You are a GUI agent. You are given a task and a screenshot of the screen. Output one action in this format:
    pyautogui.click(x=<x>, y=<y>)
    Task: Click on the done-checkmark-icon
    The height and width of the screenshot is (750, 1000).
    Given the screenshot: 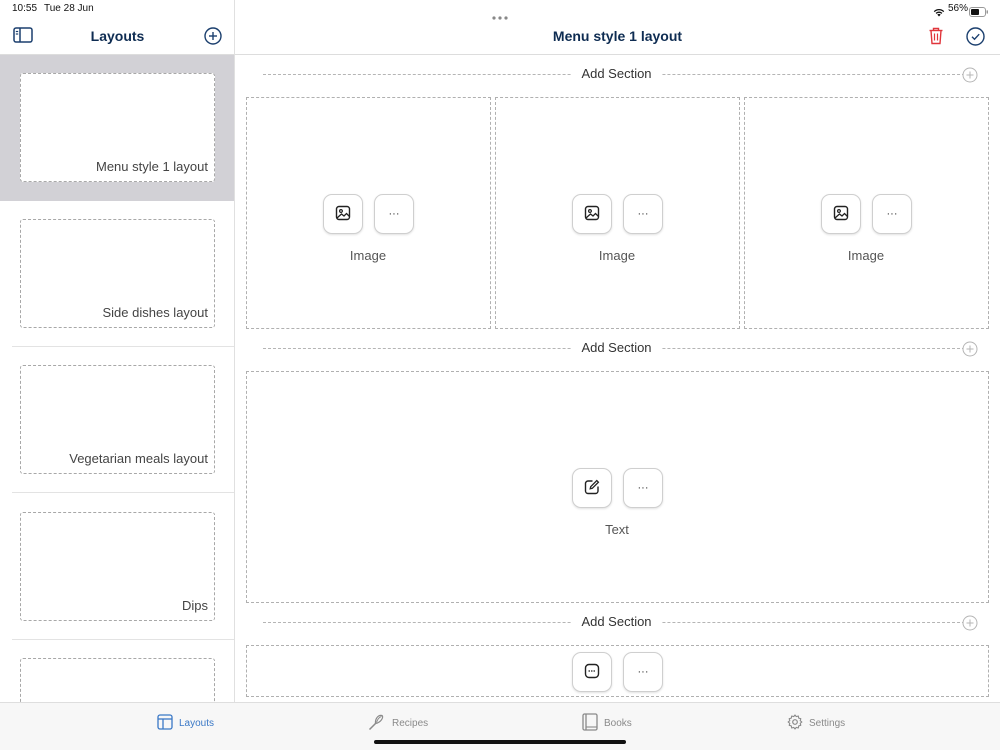 What is the action you would take?
    pyautogui.click(x=975, y=39)
    